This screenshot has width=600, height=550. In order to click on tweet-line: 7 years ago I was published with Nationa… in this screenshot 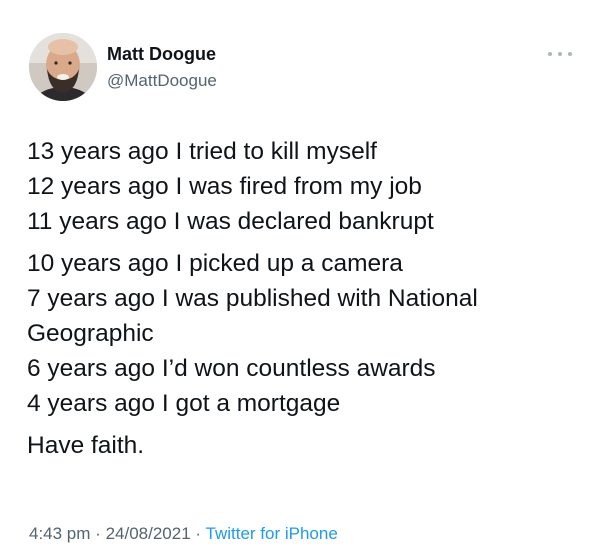, I will do `click(252, 298)`.